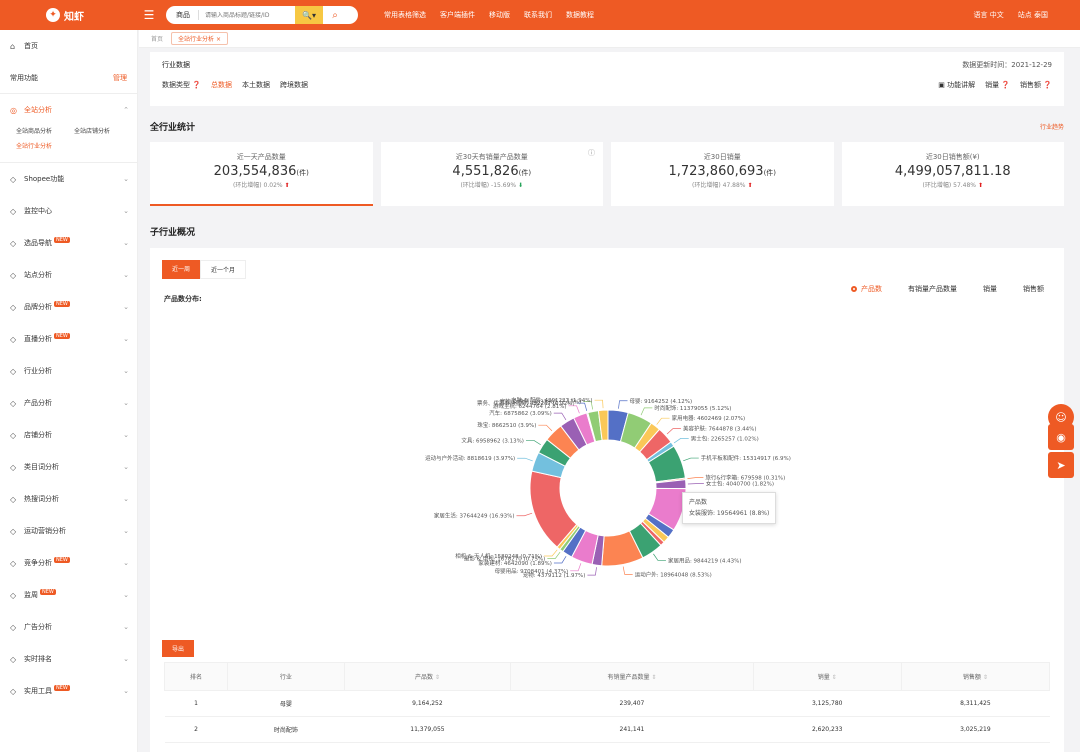 This screenshot has height=752, width=1080. I want to click on menu-toggle-icon: ☰, so click(149, 15).